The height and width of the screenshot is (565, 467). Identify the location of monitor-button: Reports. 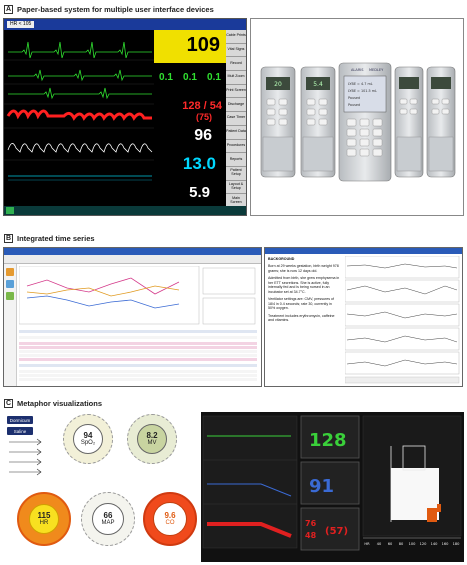
(236, 160).